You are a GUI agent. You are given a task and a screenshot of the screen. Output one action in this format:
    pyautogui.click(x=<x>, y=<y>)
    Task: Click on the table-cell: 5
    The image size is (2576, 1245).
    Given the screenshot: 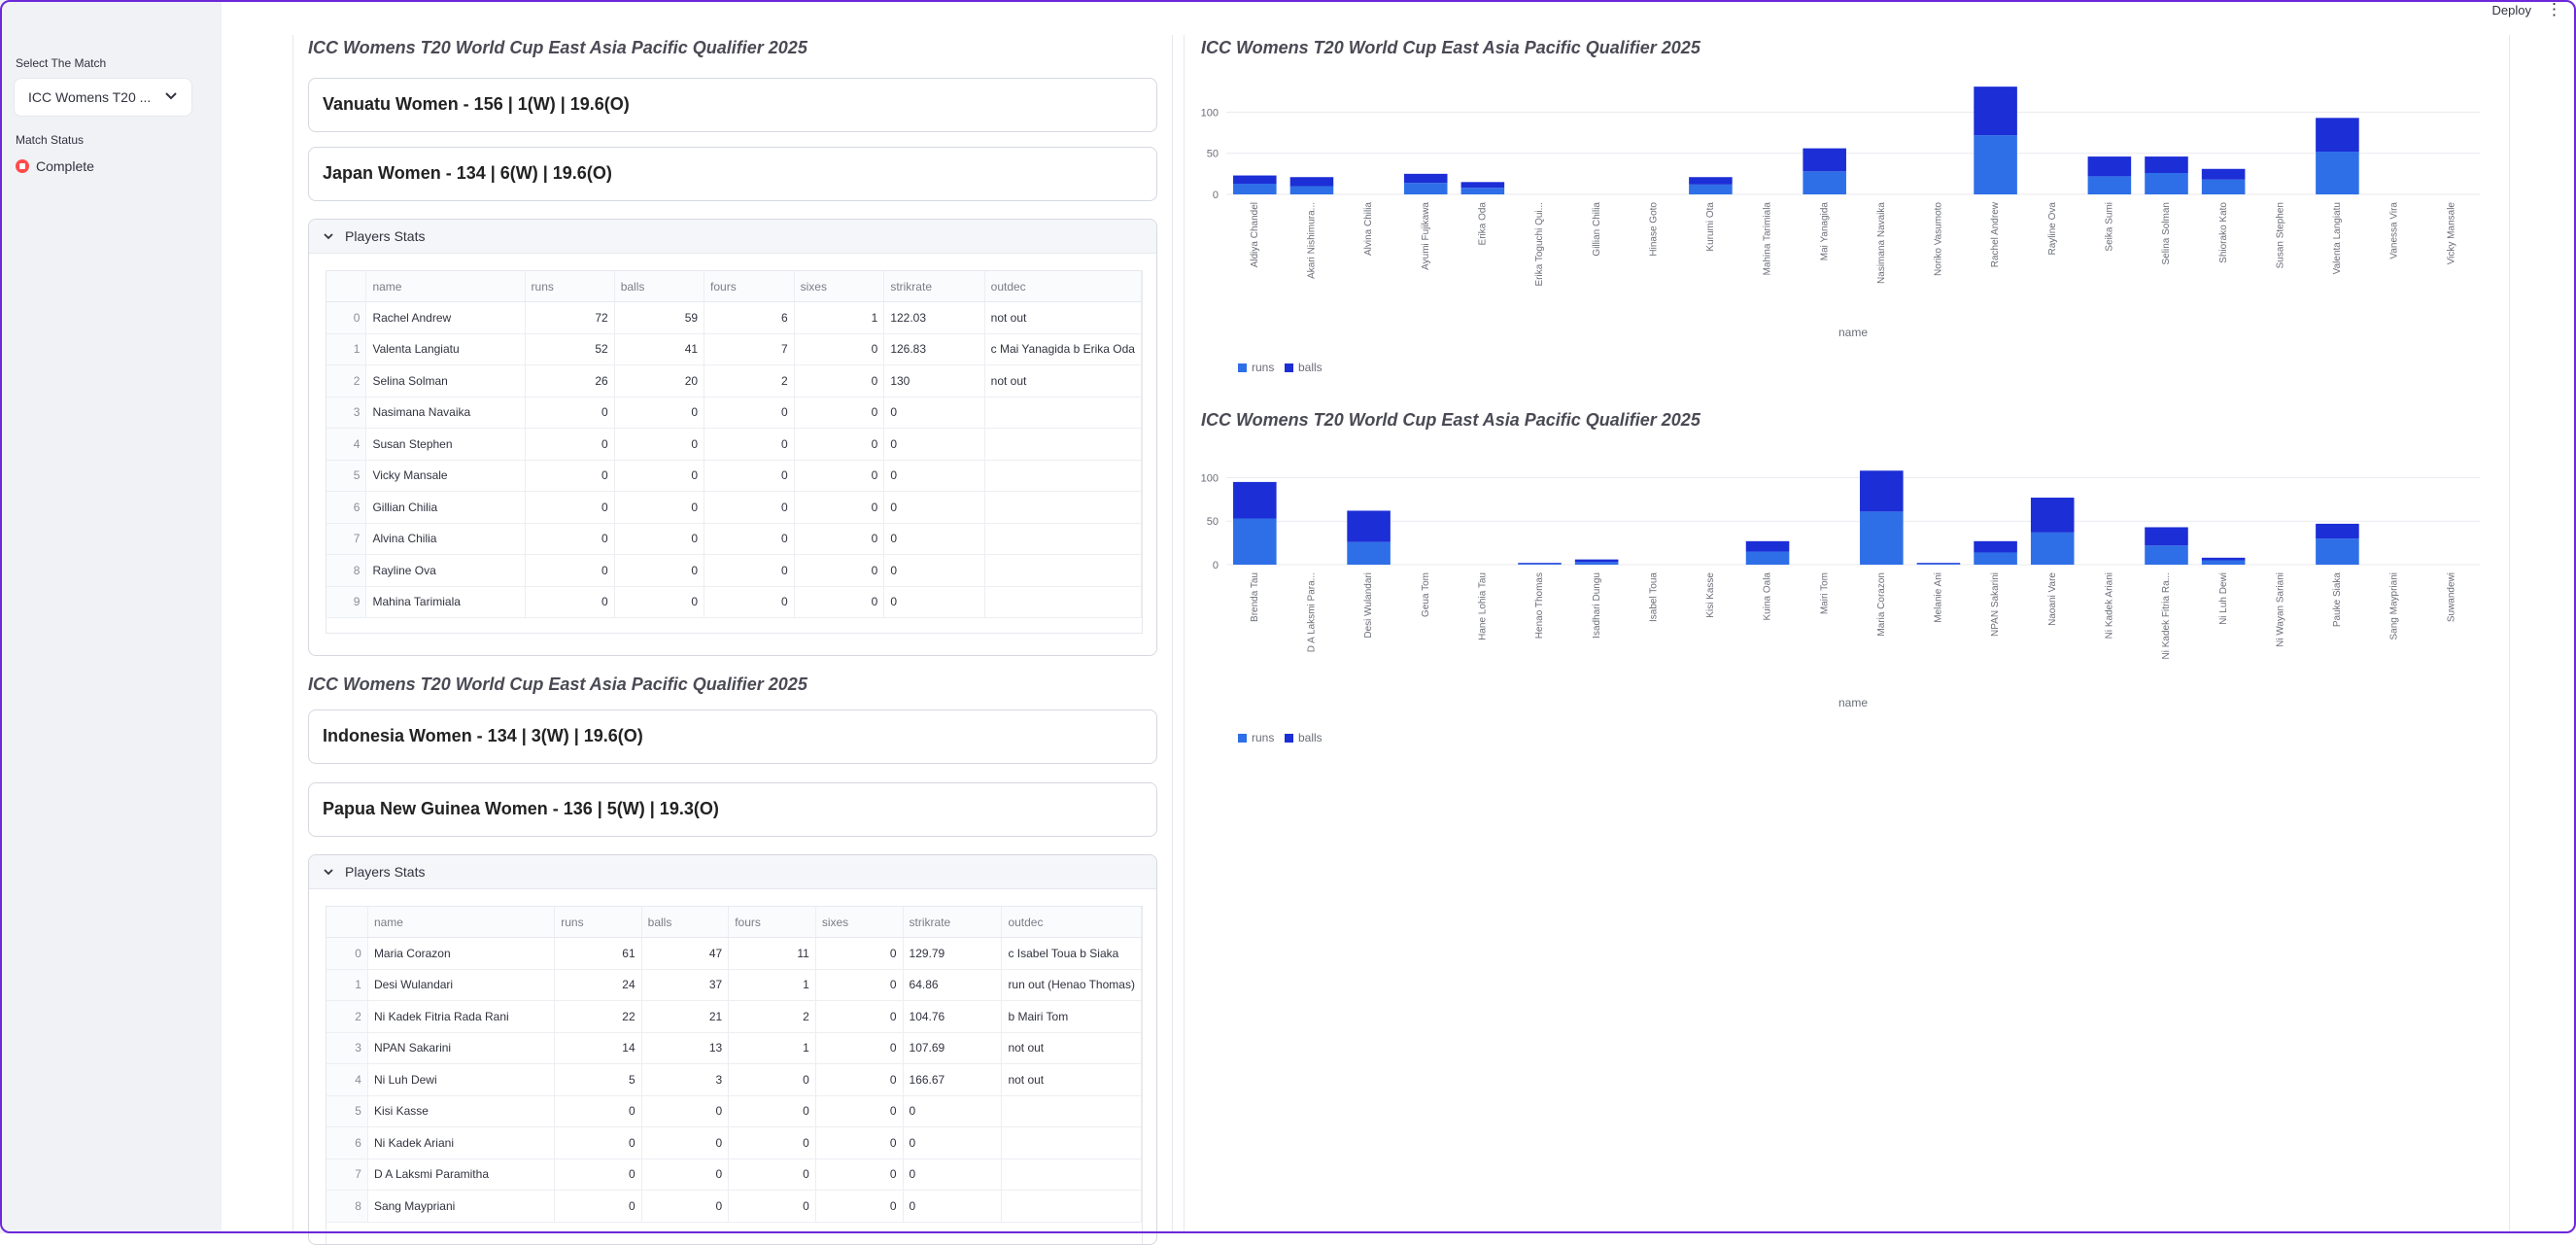 What is the action you would take?
    pyautogui.click(x=598, y=1079)
    